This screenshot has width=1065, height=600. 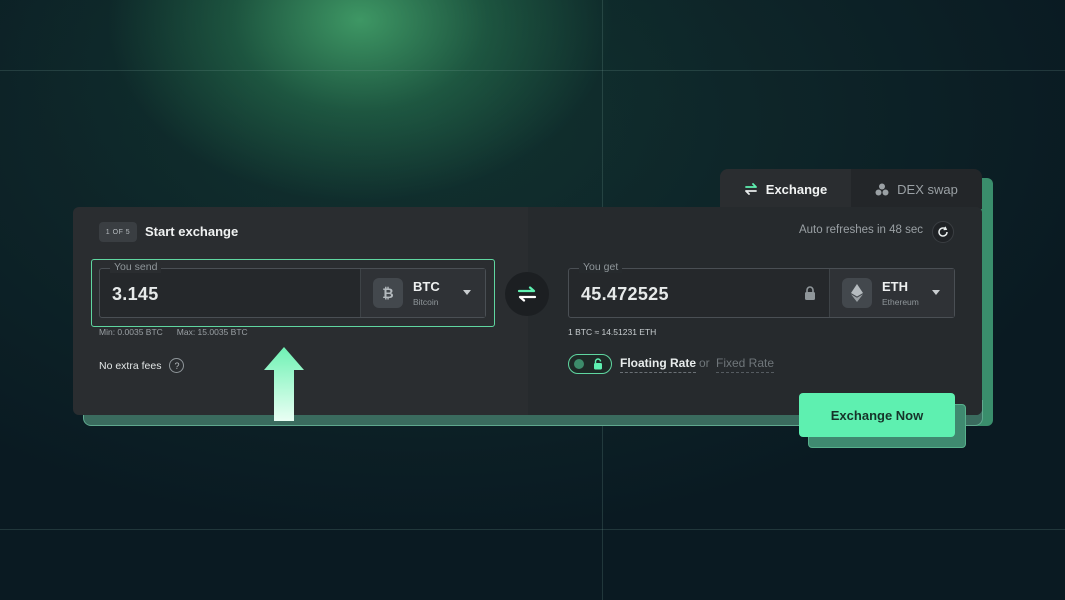 I want to click on dex-icon, so click(x=882, y=189).